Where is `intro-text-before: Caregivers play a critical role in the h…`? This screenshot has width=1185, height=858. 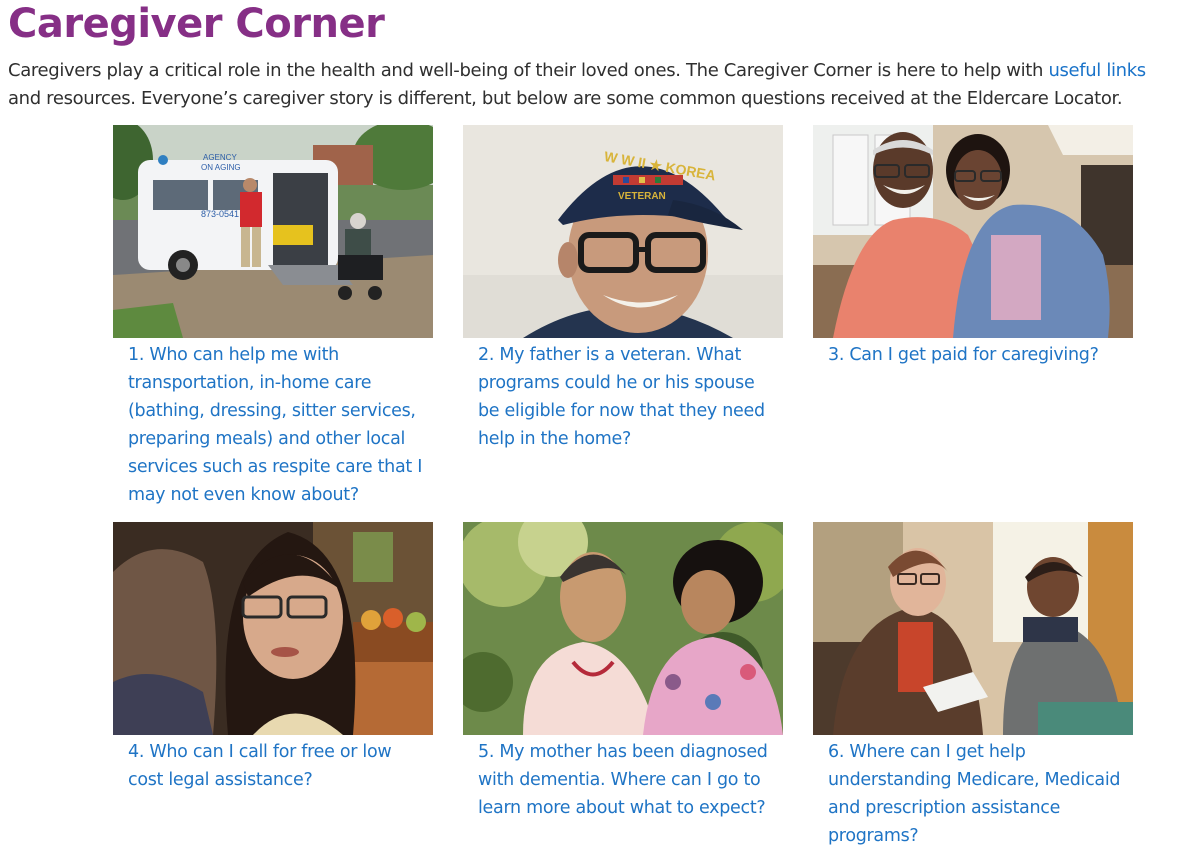
intro-text-before: Caregivers play a critical role in the h… is located at coordinates (528, 70).